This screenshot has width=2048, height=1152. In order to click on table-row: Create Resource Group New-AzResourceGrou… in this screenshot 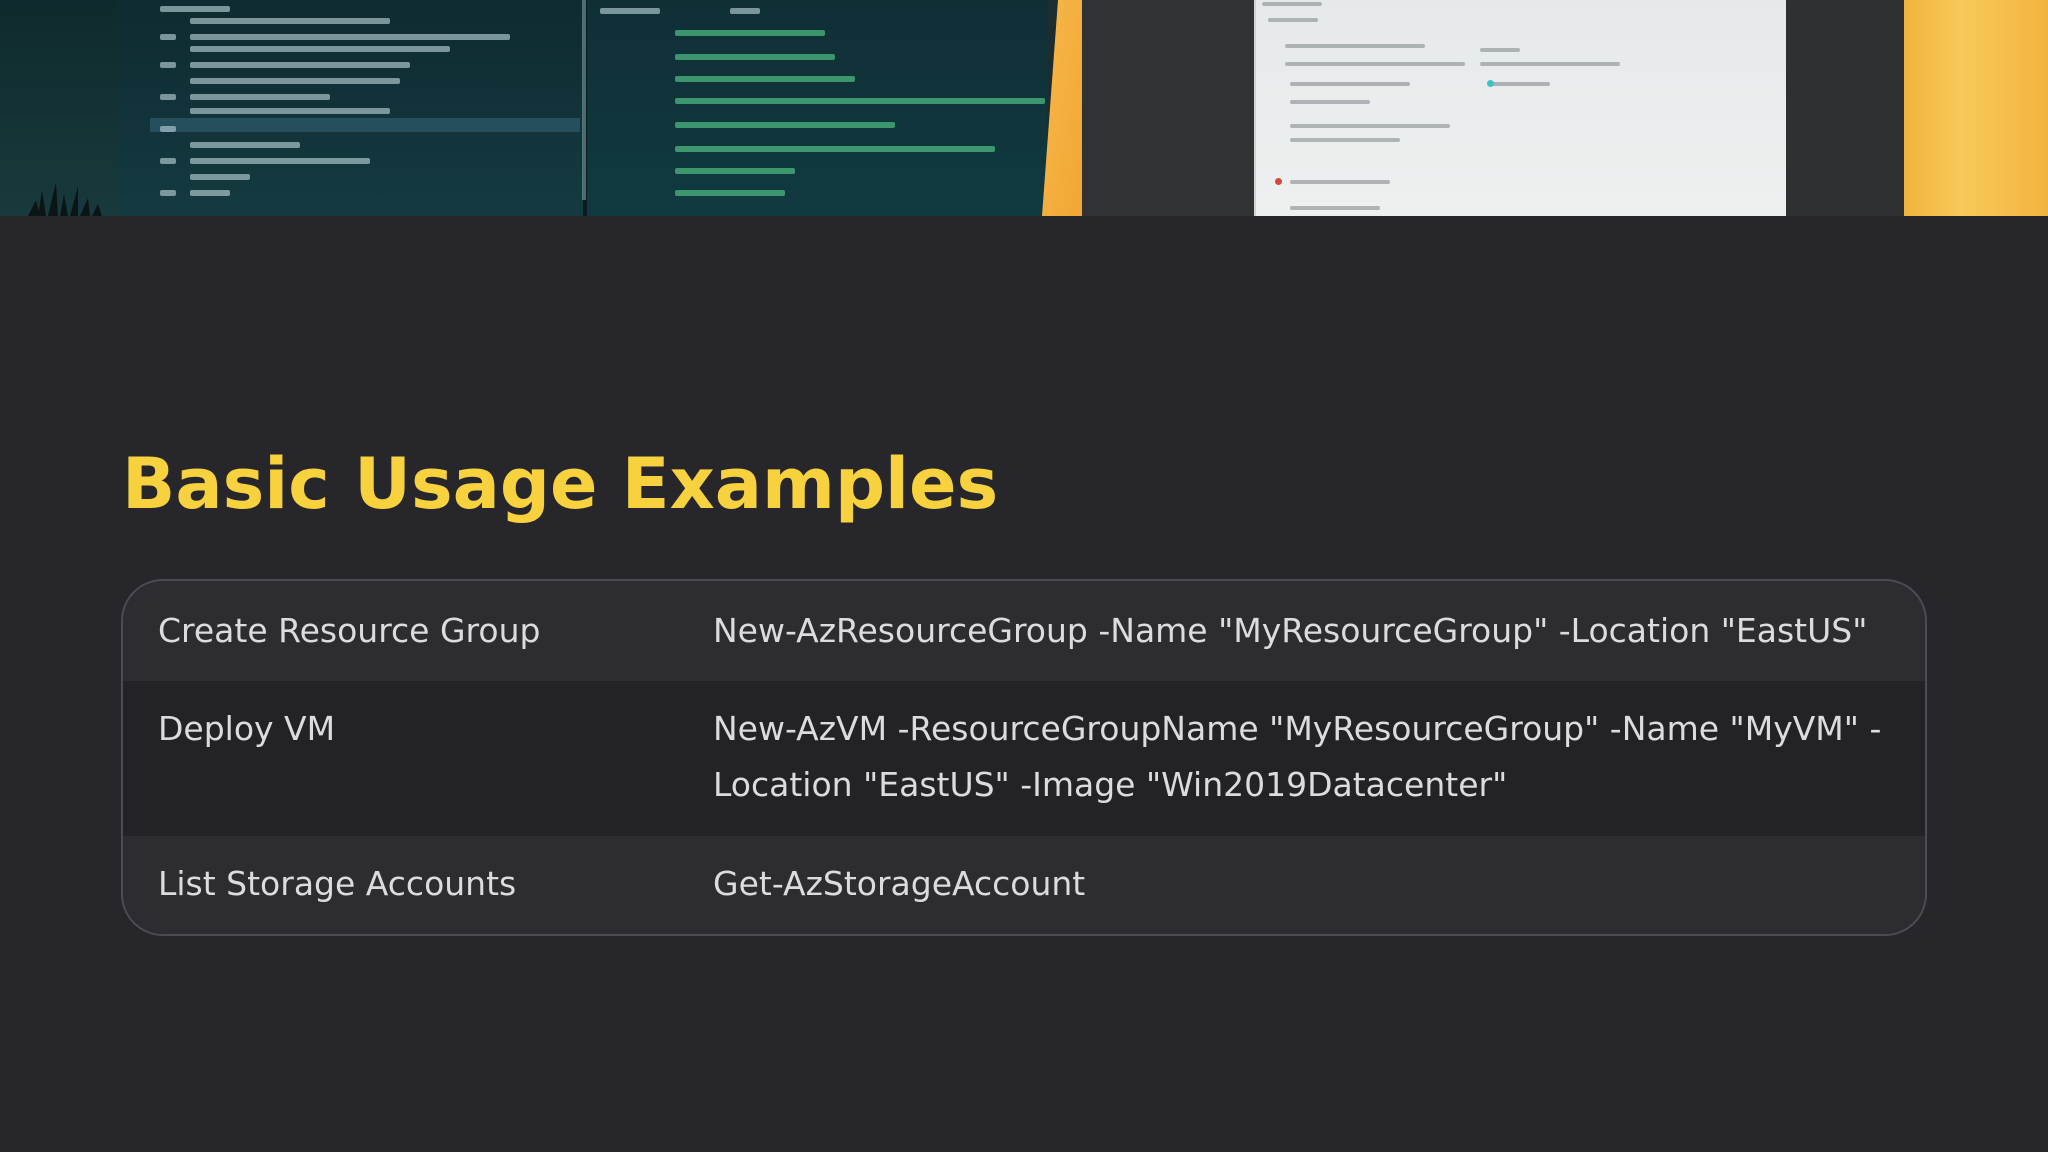, I will do `click(1024, 631)`.